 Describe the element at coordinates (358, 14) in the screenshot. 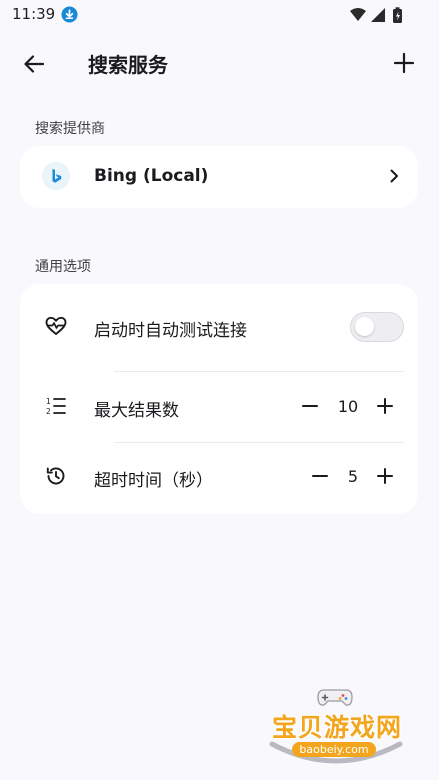

I see `wifi-icon` at that location.